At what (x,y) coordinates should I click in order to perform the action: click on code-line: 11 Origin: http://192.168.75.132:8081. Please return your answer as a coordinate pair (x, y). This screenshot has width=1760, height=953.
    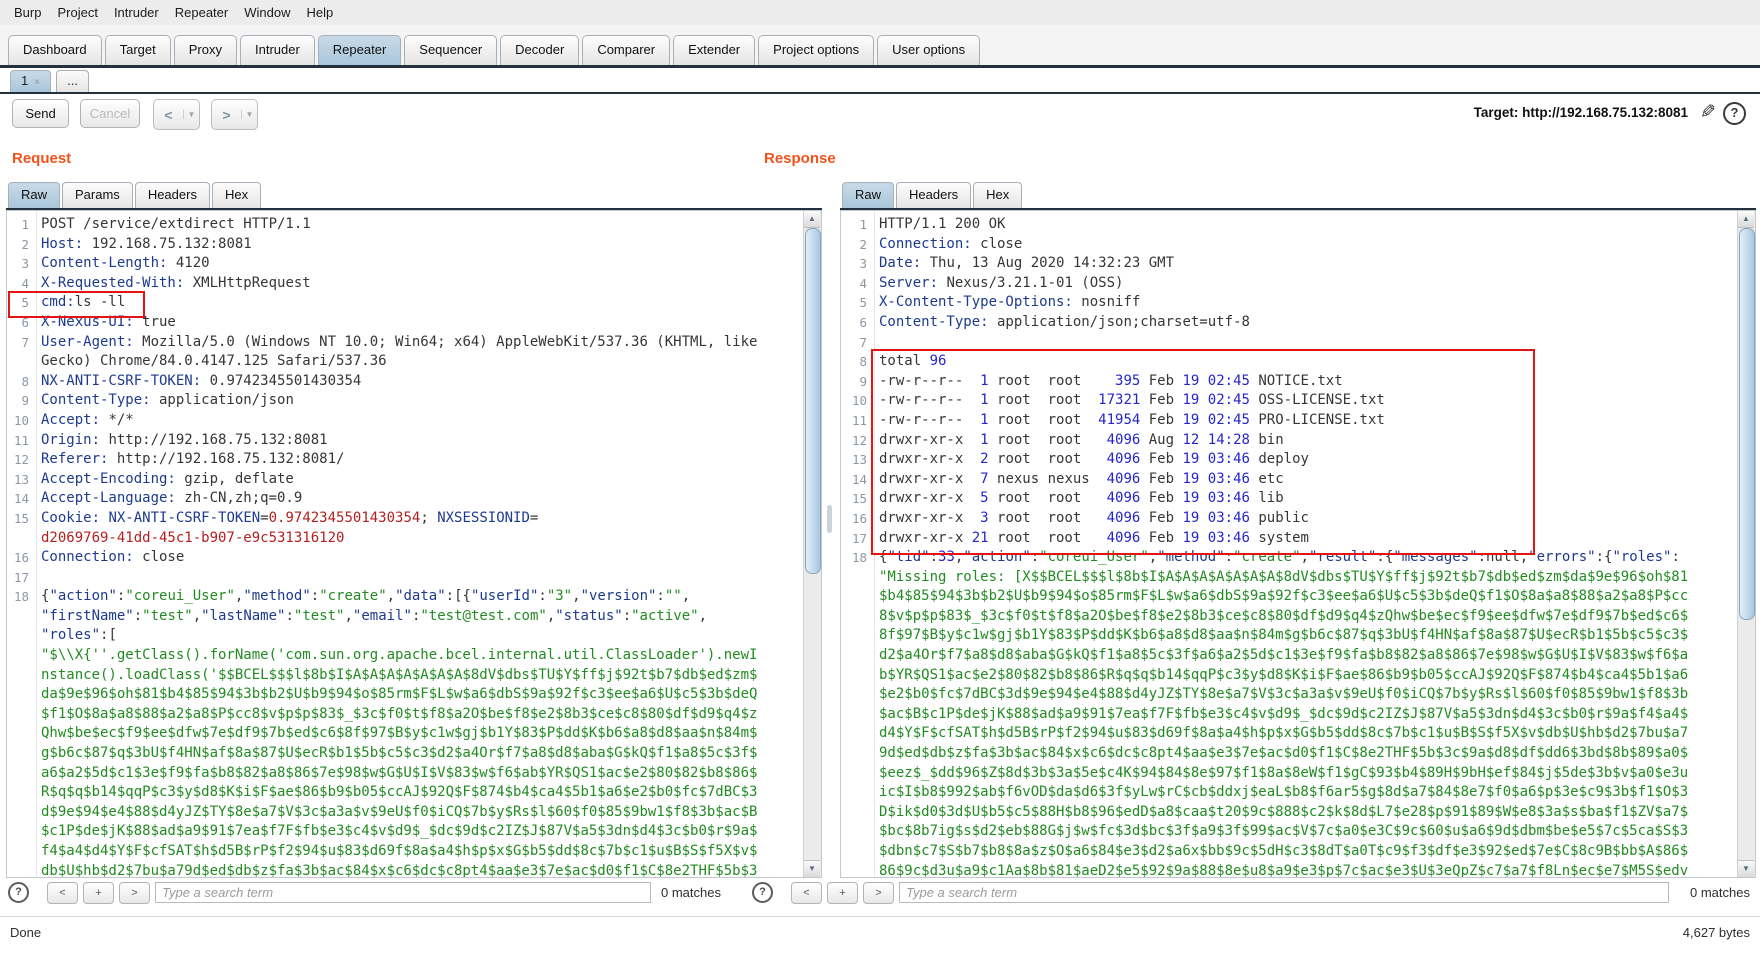
    Looking at the image, I should click on (405, 441).